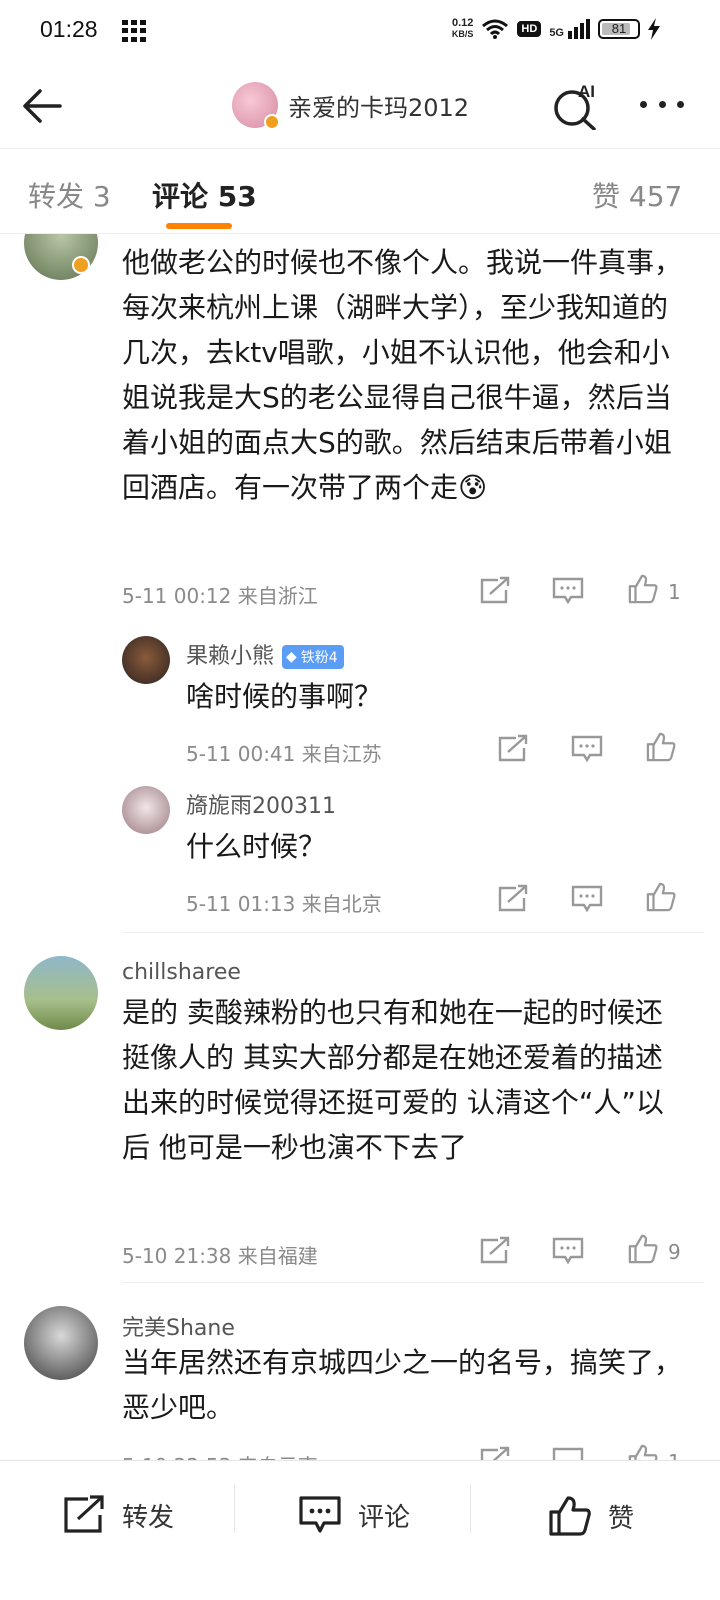 The width and height of the screenshot is (720, 1600). Describe the element at coordinates (69, 195) in the screenshot. I see `tab-repost: 转发 3` at that location.